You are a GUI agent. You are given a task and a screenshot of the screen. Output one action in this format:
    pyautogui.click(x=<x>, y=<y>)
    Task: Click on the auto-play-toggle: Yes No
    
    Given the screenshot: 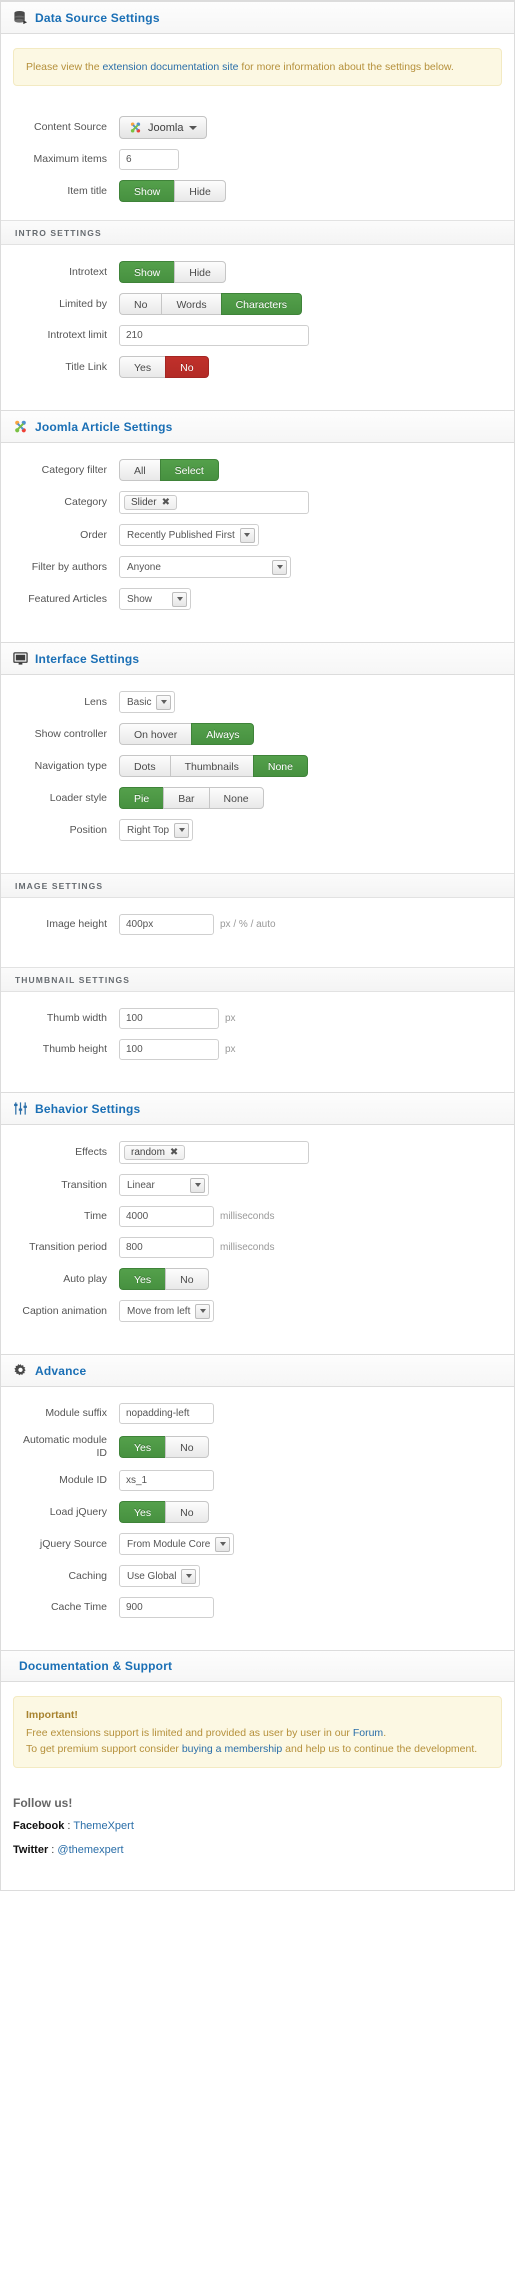 What is the action you would take?
    pyautogui.click(x=164, y=1279)
    